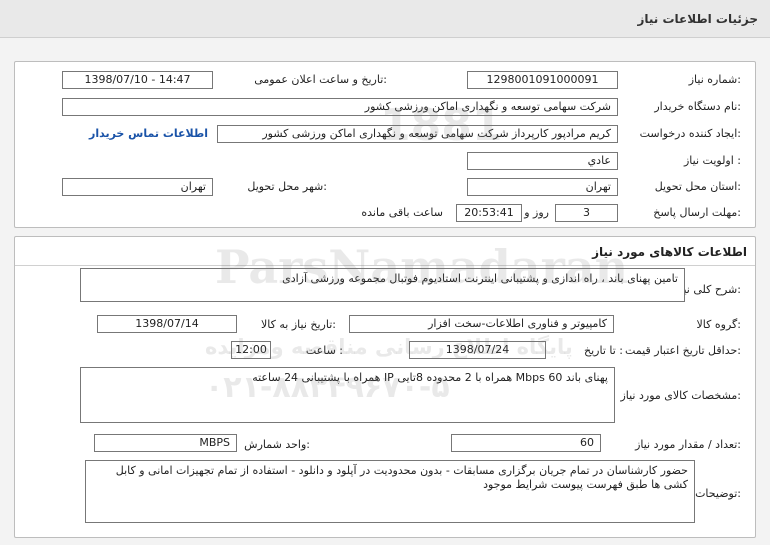  What do you see at coordinates (402, 212) in the screenshot?
I see `remaining-label: ساعت باقی مانده` at bounding box center [402, 212].